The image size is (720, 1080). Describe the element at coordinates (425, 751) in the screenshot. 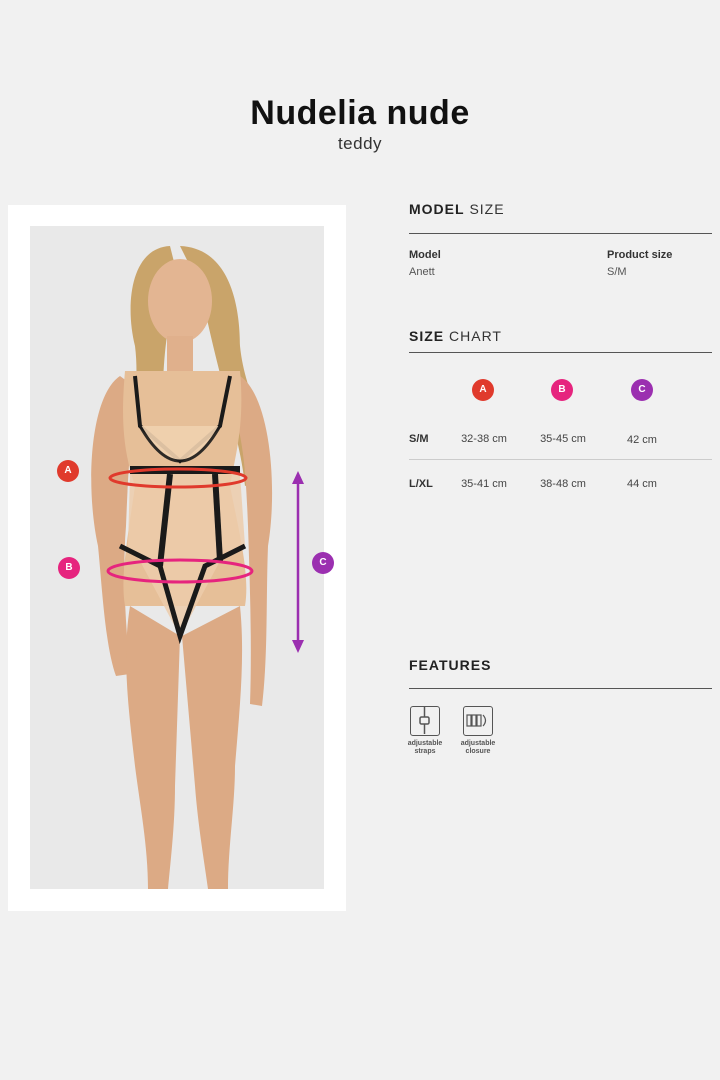

I see `feature-label-line: straps` at that location.